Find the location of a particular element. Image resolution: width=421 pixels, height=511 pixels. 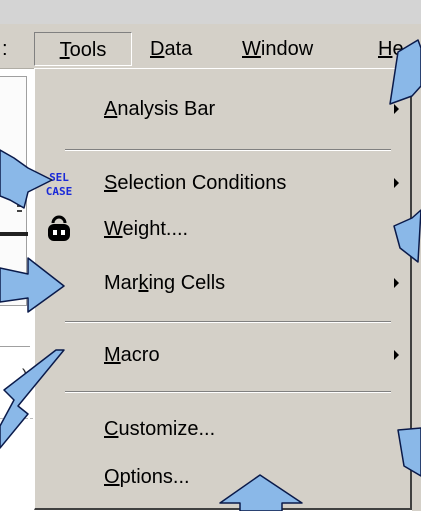

menu-item-selection-conditions: SEL CASE Selection Conditions is located at coordinates (222, 183).